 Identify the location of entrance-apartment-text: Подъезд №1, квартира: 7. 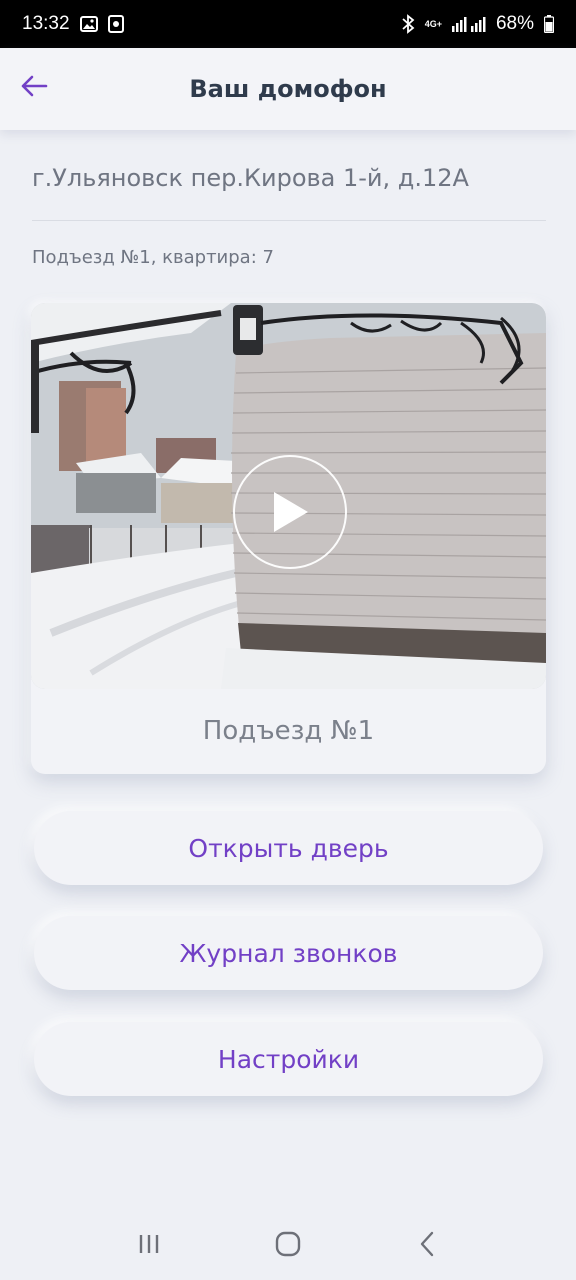
(153, 257).